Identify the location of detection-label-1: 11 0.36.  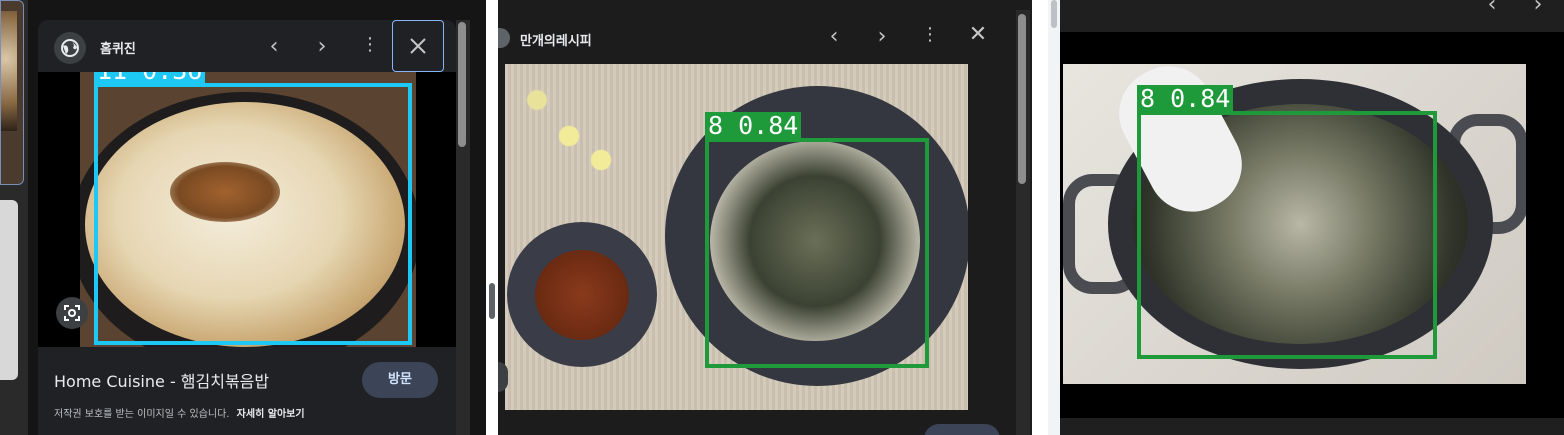
(150, 78).